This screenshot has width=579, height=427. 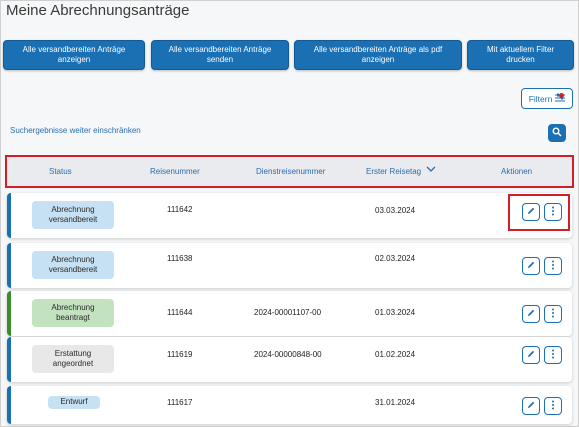 What do you see at coordinates (378, 49) in the screenshot?
I see `button-label-line1: Alle versandbereiten Anträge als pdf` at bounding box center [378, 49].